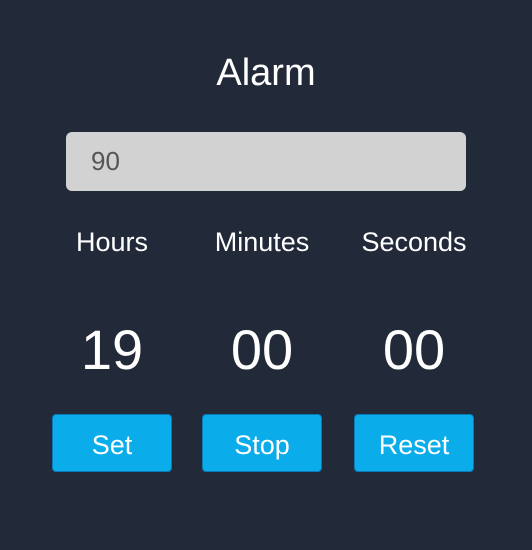 Image resolution: width=532 pixels, height=550 pixels. I want to click on hours-label: Hours, so click(112, 242).